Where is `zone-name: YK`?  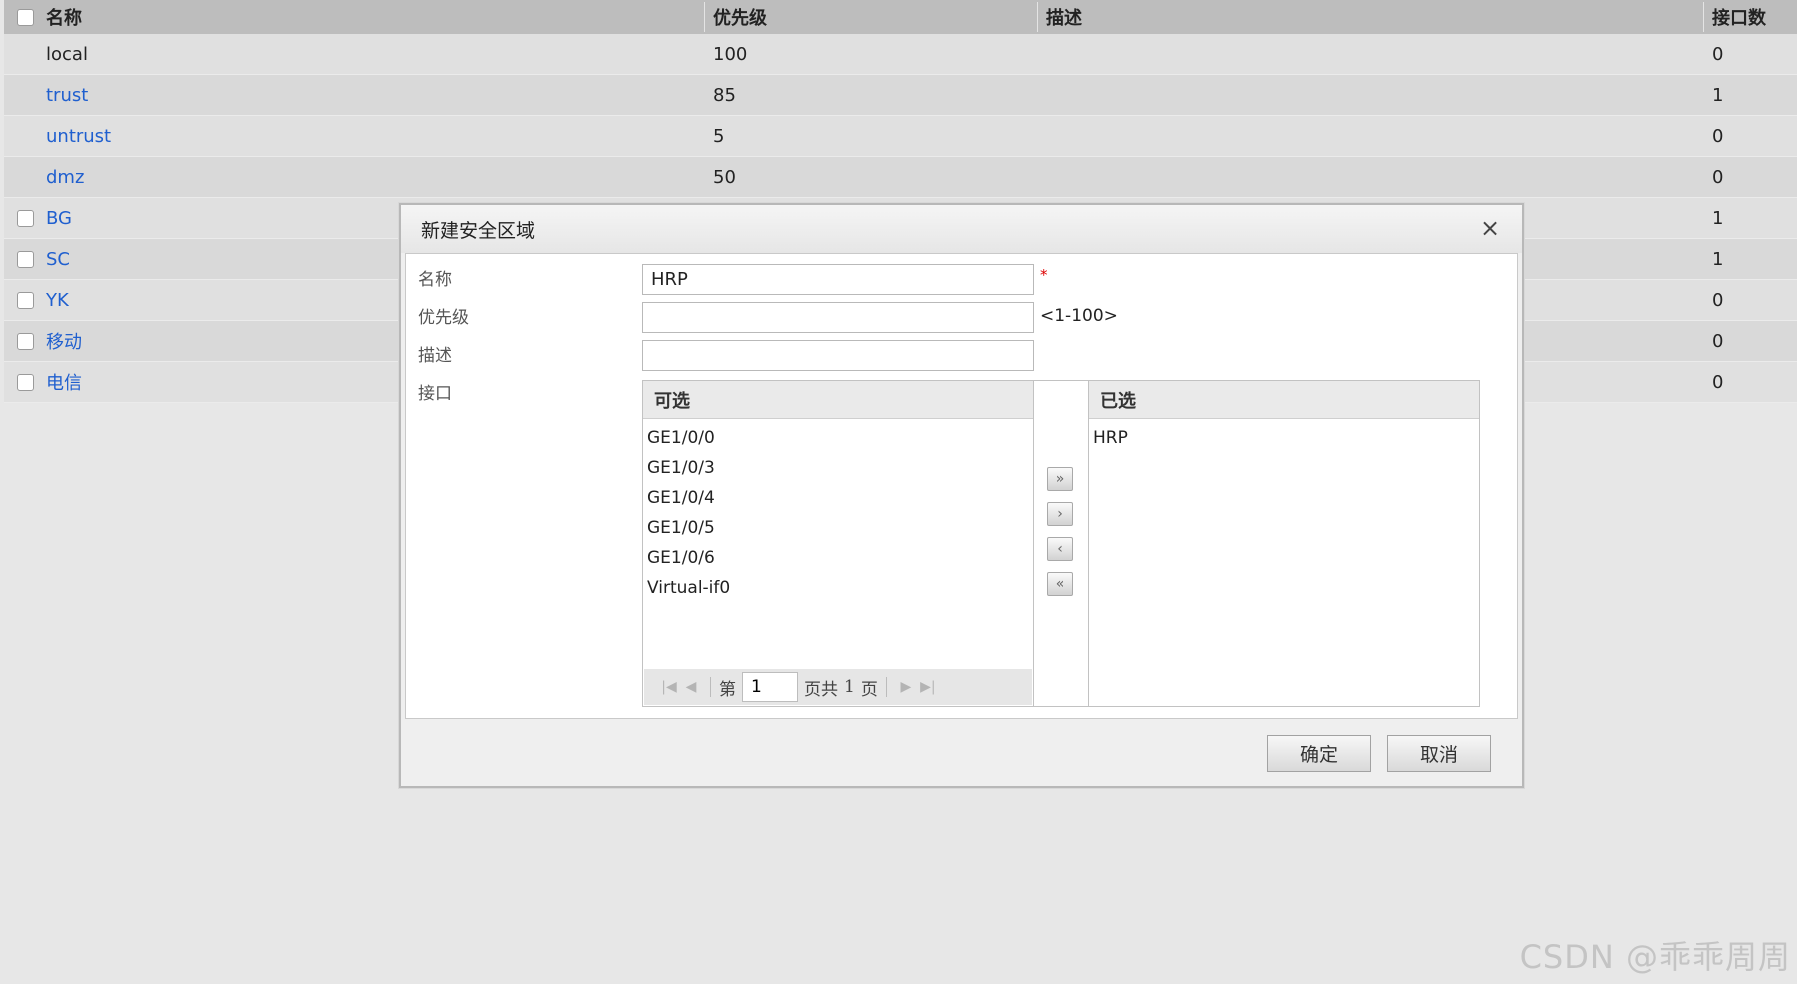 zone-name: YK is located at coordinates (57, 300).